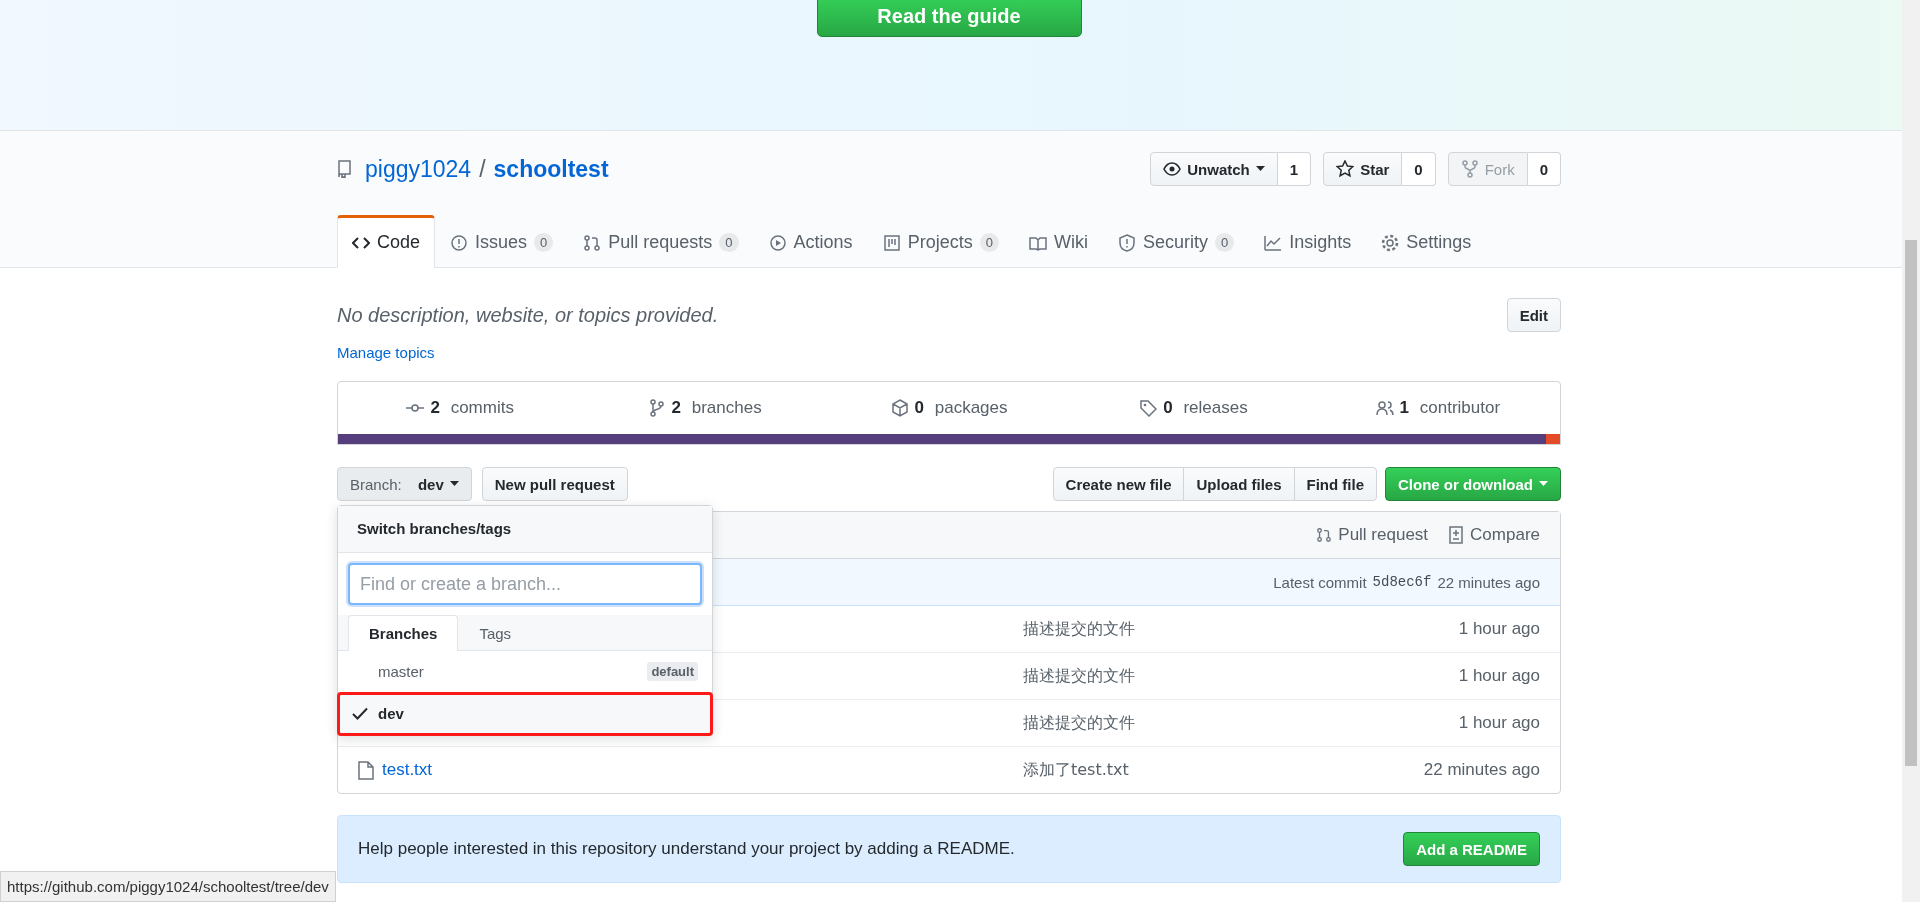  Describe the element at coordinates (1426, 241) in the screenshot. I see `repo-tab: Settings` at that location.